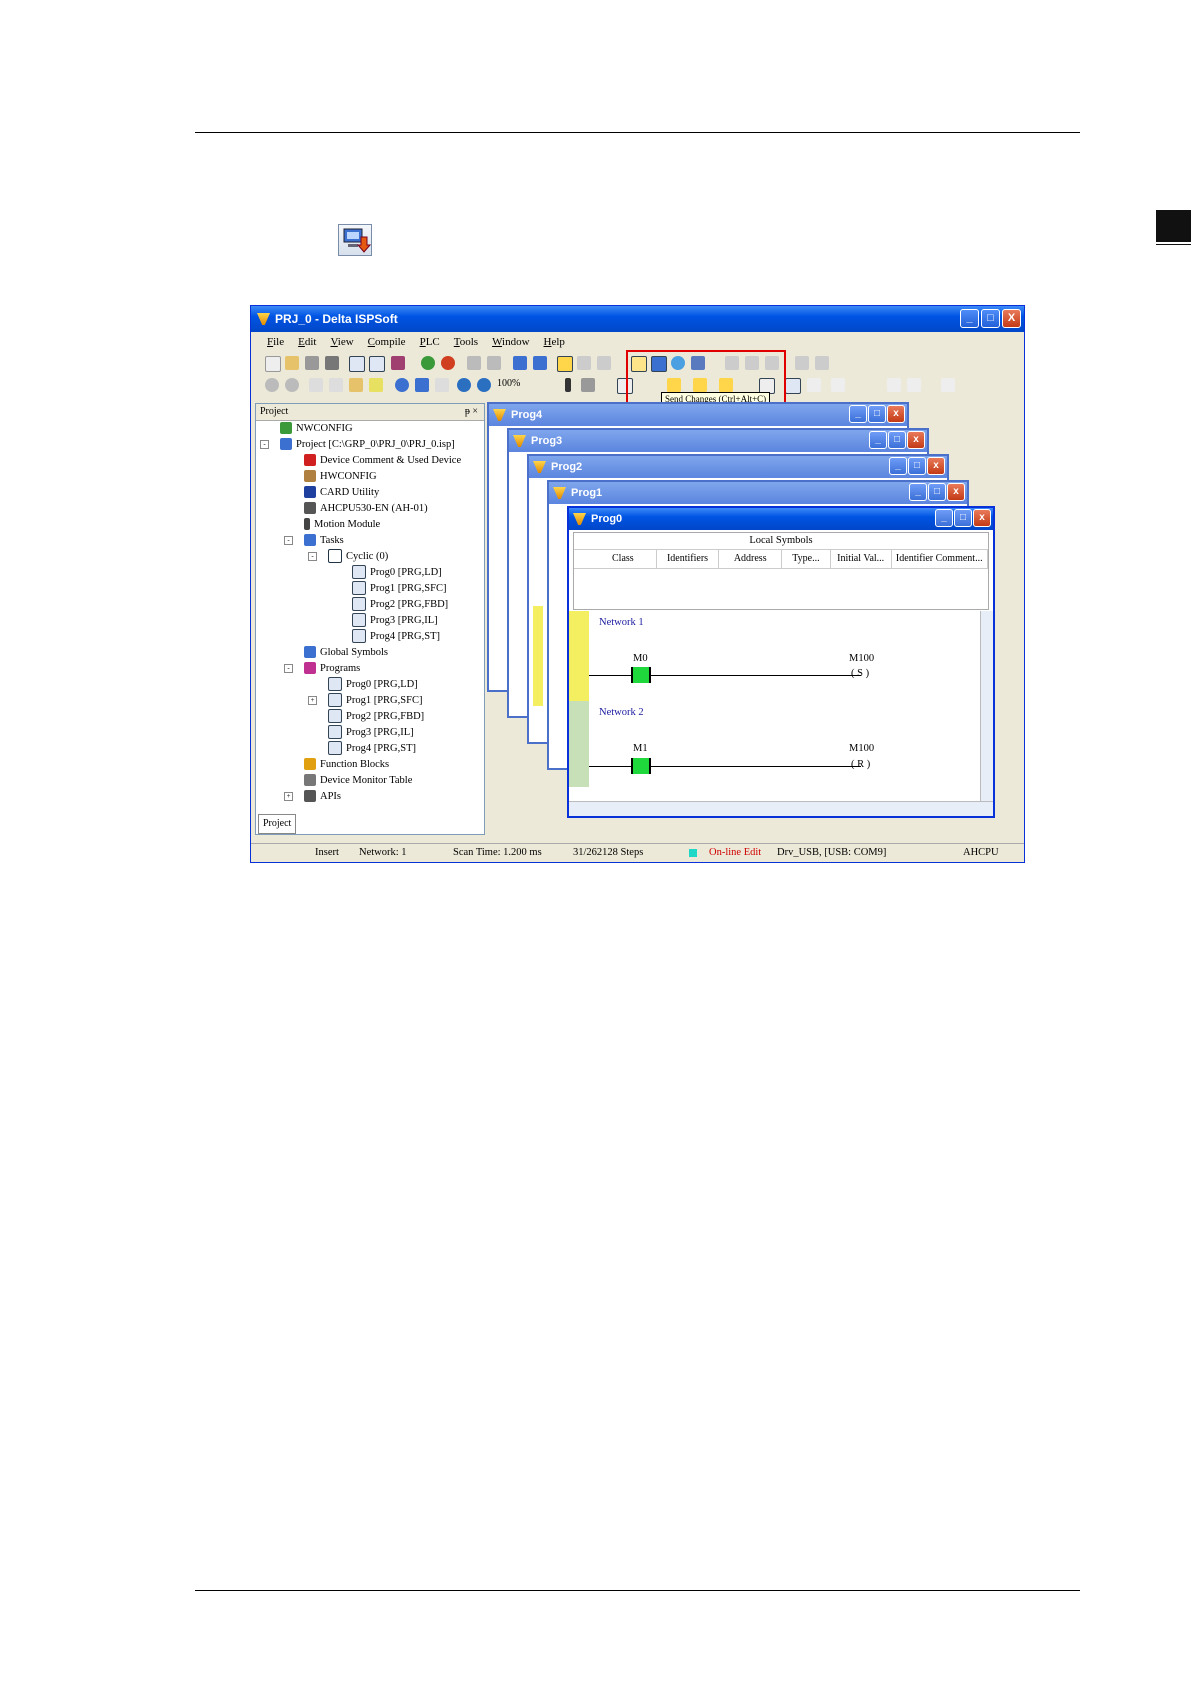 The height and width of the screenshot is (1684, 1191). What do you see at coordinates (376, 385) in the screenshot?
I see `eraser-icon` at bounding box center [376, 385].